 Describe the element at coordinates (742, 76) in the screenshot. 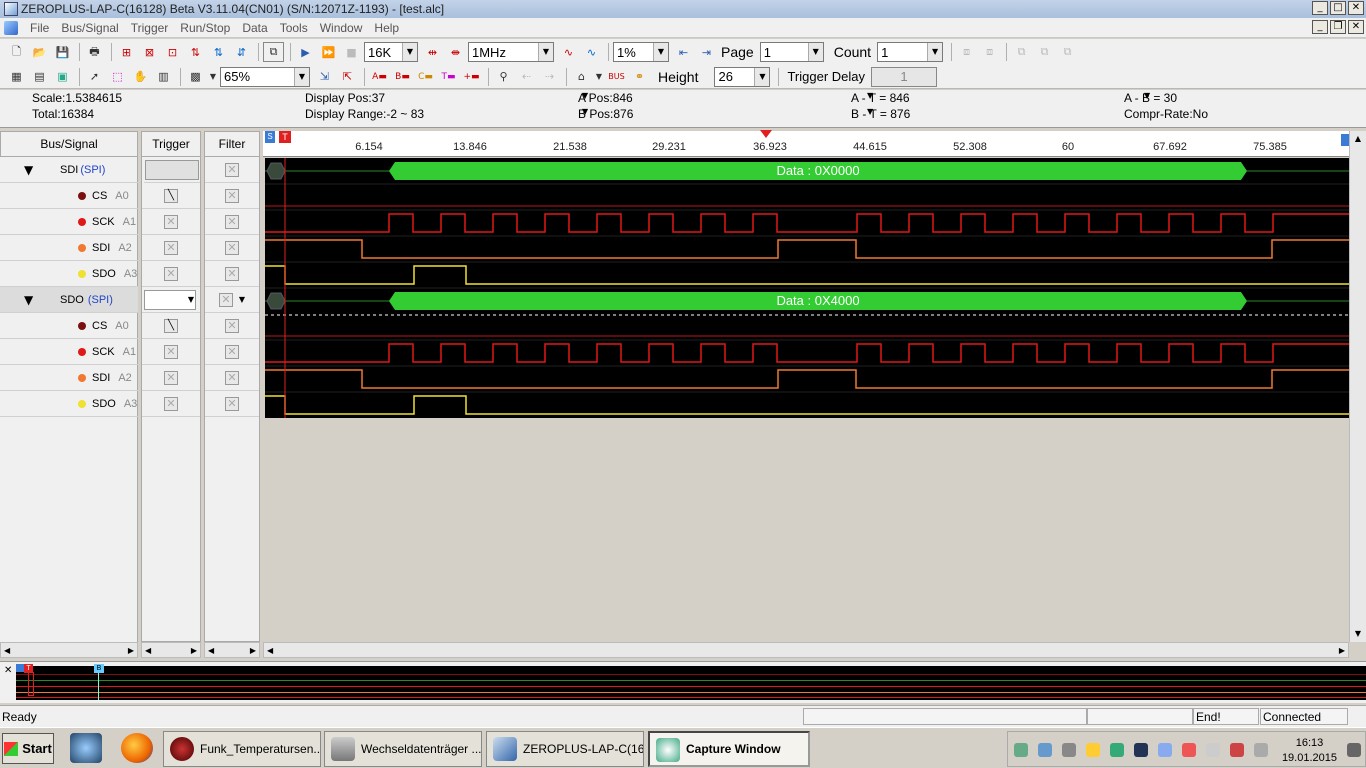

I see `height-select: 26 ▼` at that location.